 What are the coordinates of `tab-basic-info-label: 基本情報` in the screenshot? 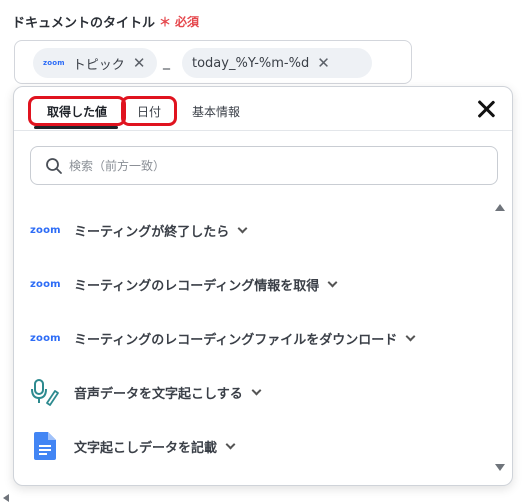 It's located at (215, 111).